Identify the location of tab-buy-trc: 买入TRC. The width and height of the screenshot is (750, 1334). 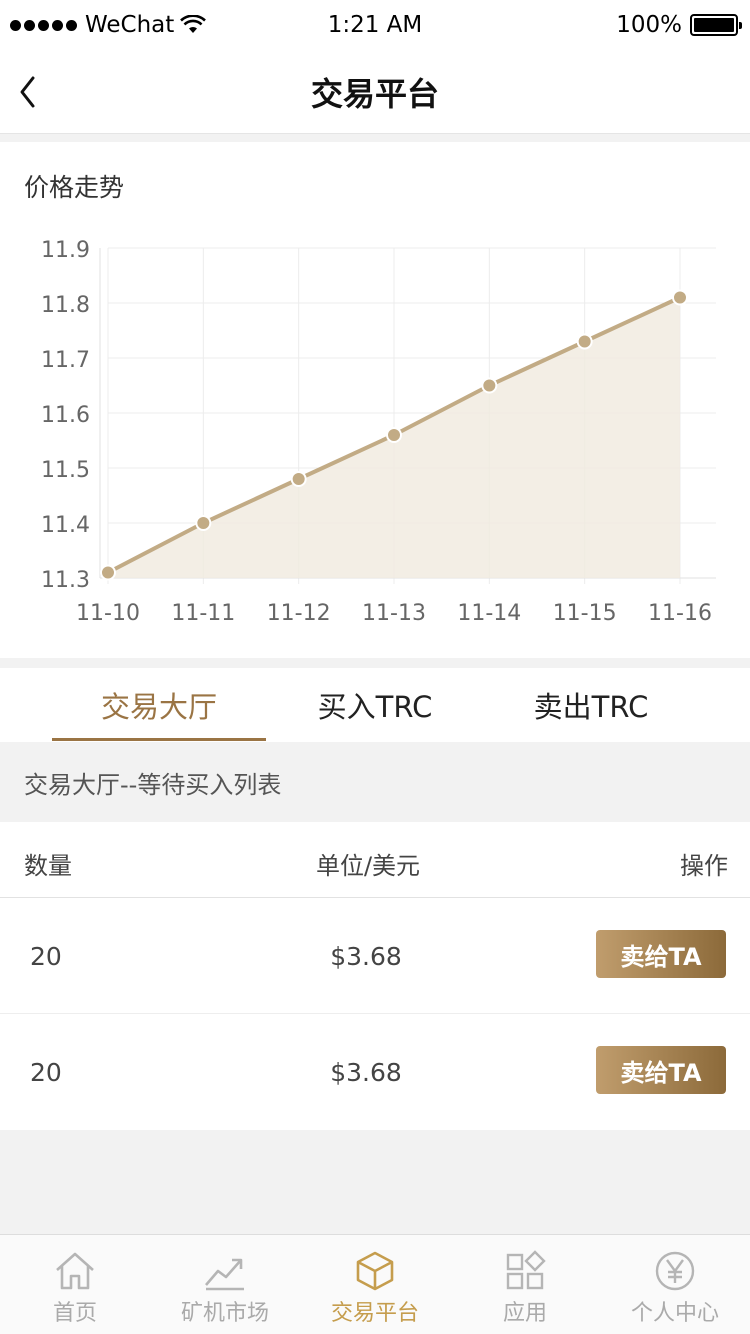
(375, 705).